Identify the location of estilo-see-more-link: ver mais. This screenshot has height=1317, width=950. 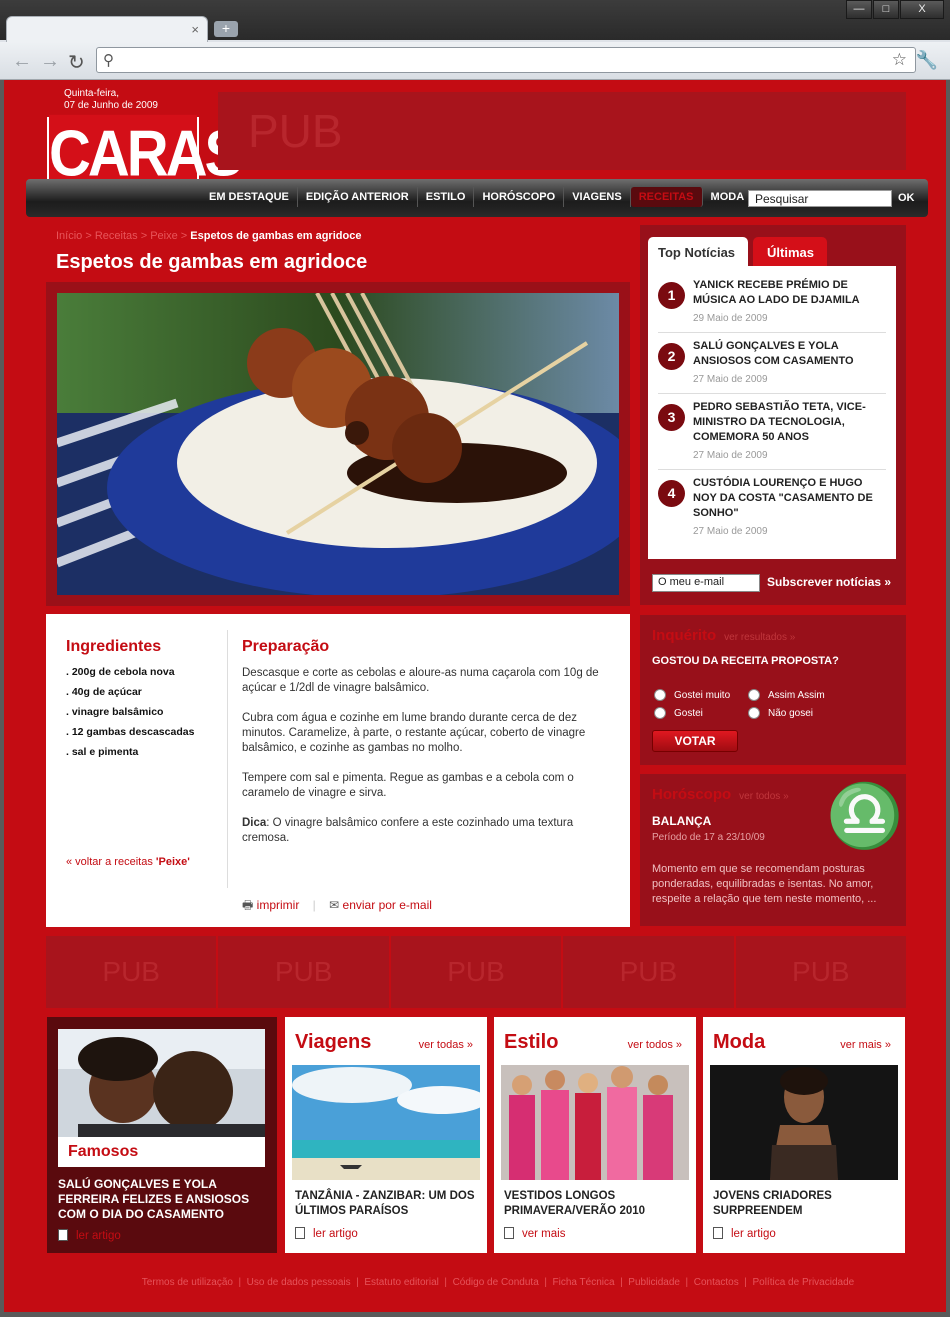
(534, 1233).